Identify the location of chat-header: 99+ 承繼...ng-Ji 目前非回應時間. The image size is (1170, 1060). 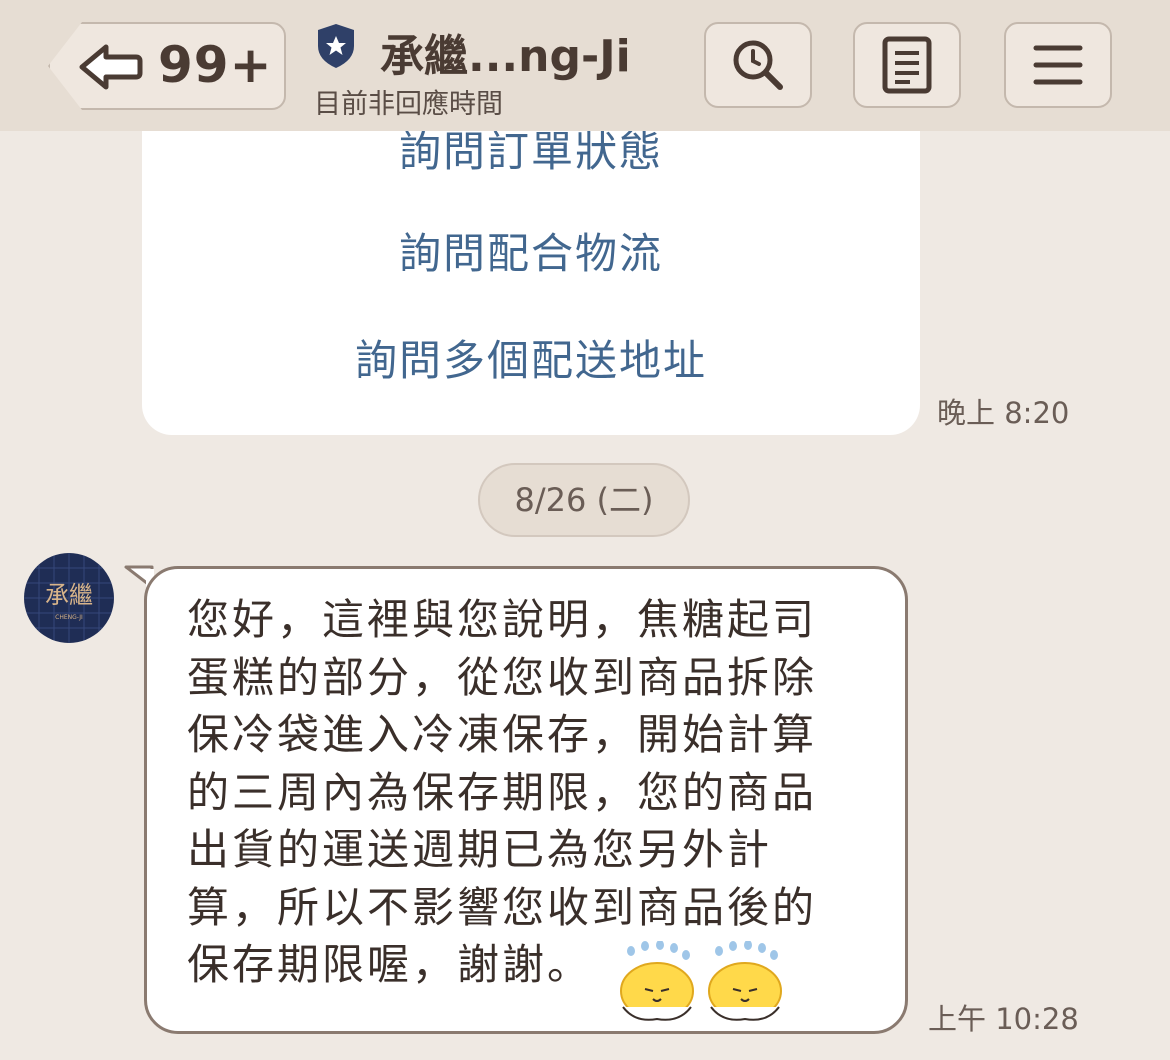
(585, 65).